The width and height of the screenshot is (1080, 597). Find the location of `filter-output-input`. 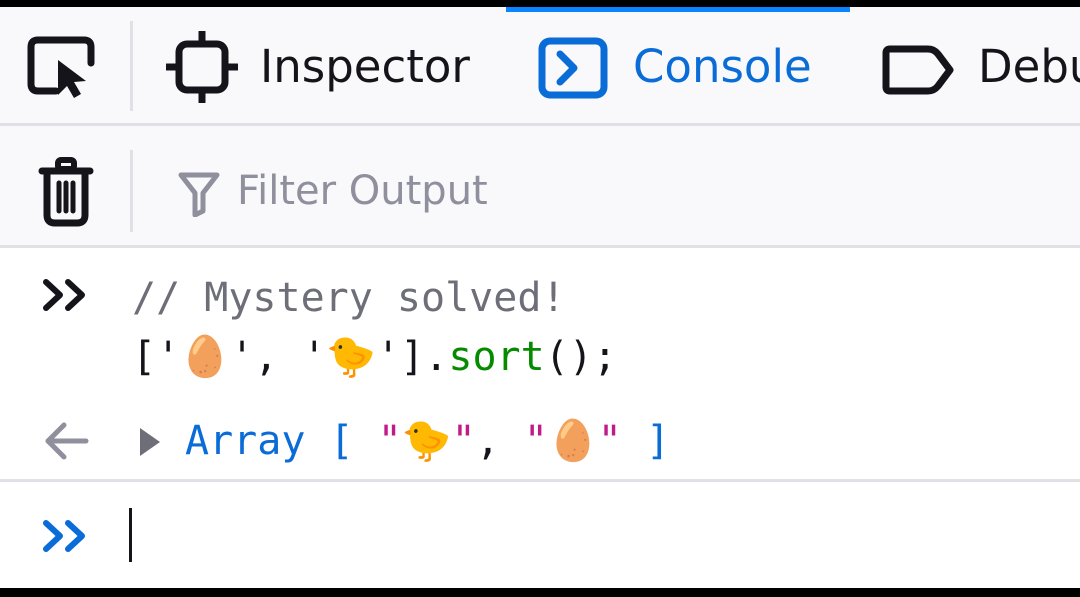

filter-output-input is located at coordinates (587, 191).